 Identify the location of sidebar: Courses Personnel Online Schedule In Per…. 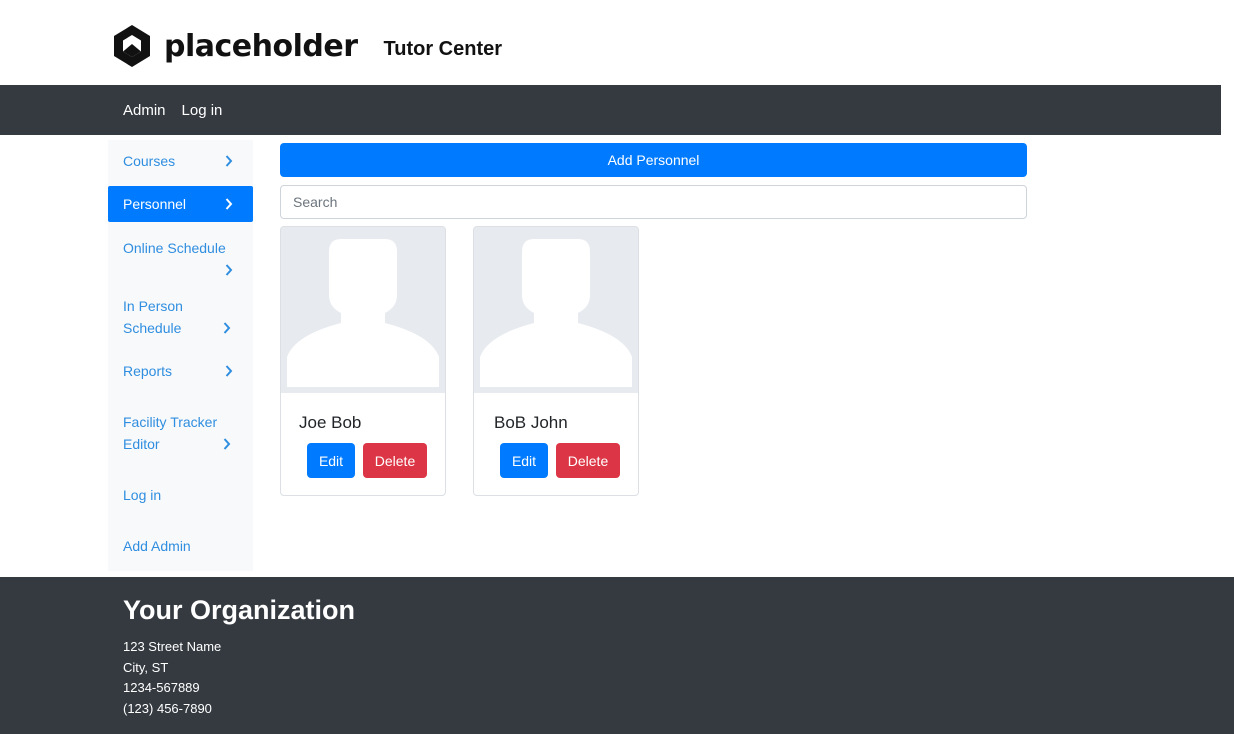
(180, 355).